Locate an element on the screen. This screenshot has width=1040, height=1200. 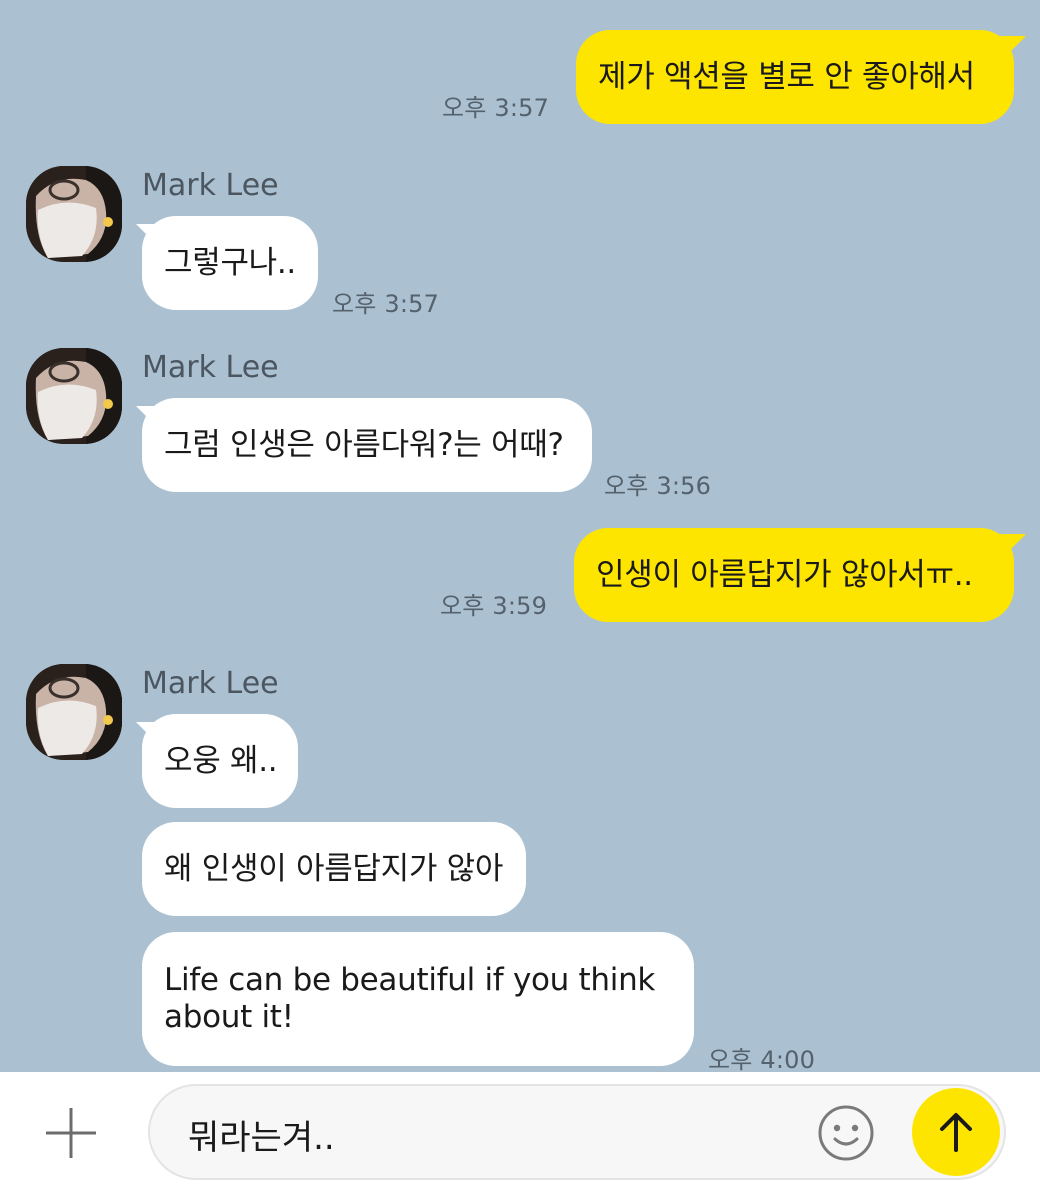
message-input-value: 뭐라는겨.. is located at coordinates (261, 1134).